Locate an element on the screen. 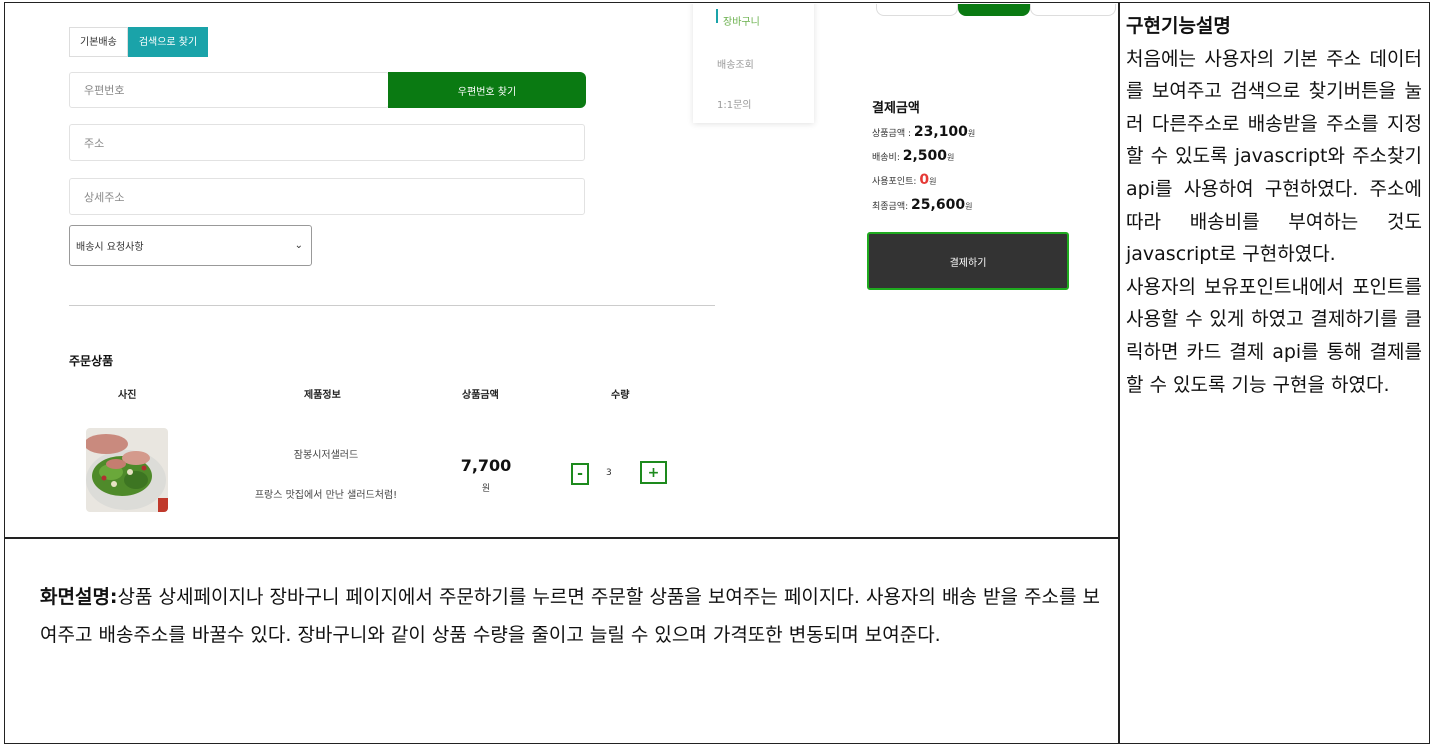 The image size is (1433, 746). product-description: 프랑스 맛집에서 만난 샐러드처럼! is located at coordinates (326, 495).